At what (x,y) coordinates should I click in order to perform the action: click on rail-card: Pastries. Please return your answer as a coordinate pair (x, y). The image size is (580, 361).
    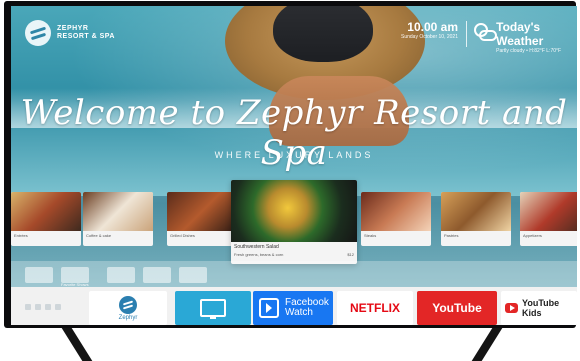
    Looking at the image, I should click on (476, 219).